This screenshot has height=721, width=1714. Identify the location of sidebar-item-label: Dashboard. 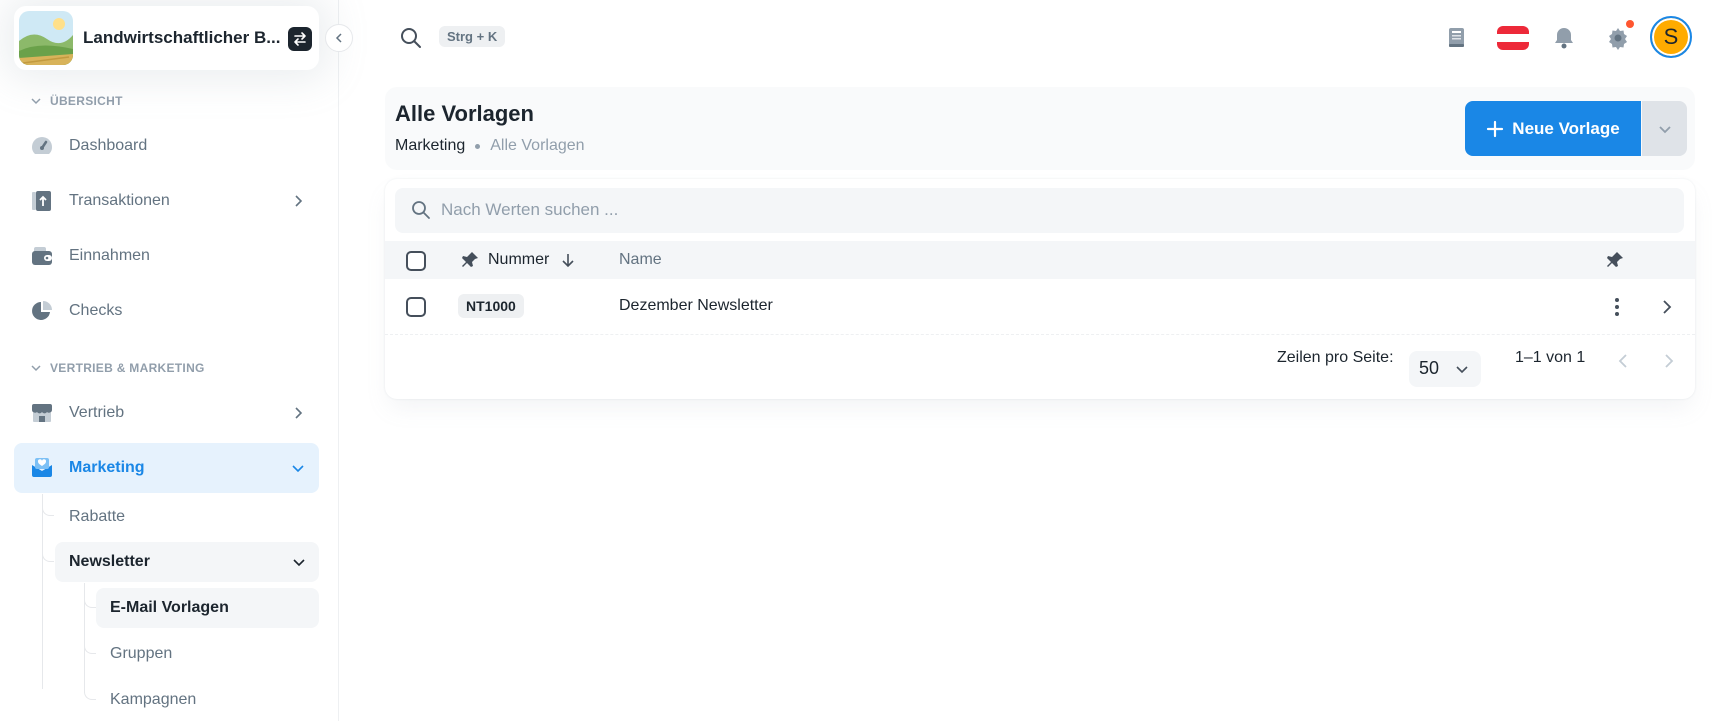
(108, 145).